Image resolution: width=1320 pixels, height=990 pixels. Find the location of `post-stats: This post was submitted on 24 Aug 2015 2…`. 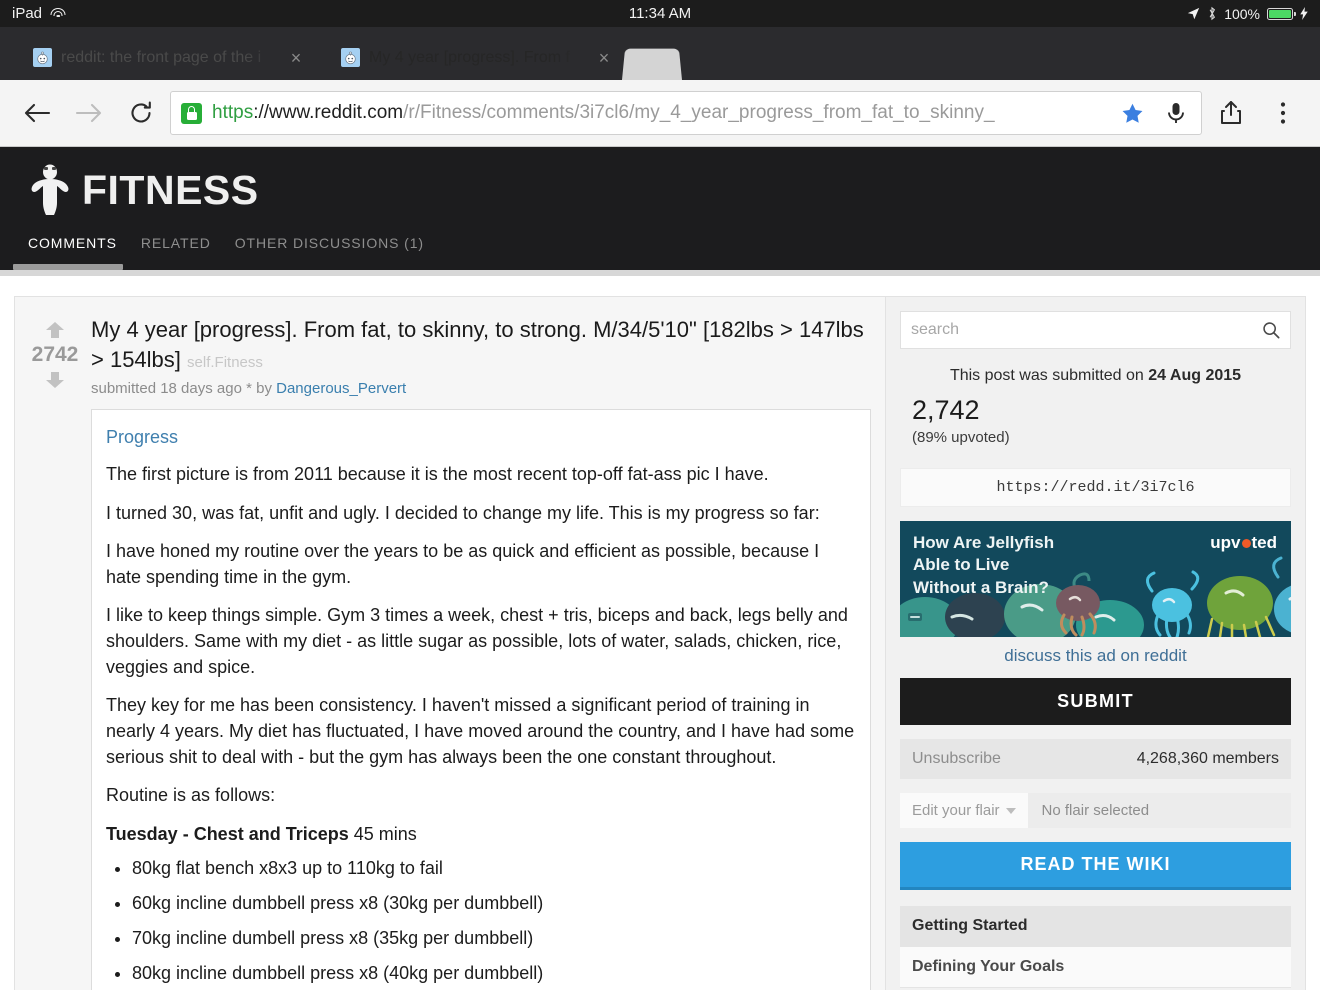

post-stats: This post was submitted on 24 Aug 2015 2… is located at coordinates (1095, 401).